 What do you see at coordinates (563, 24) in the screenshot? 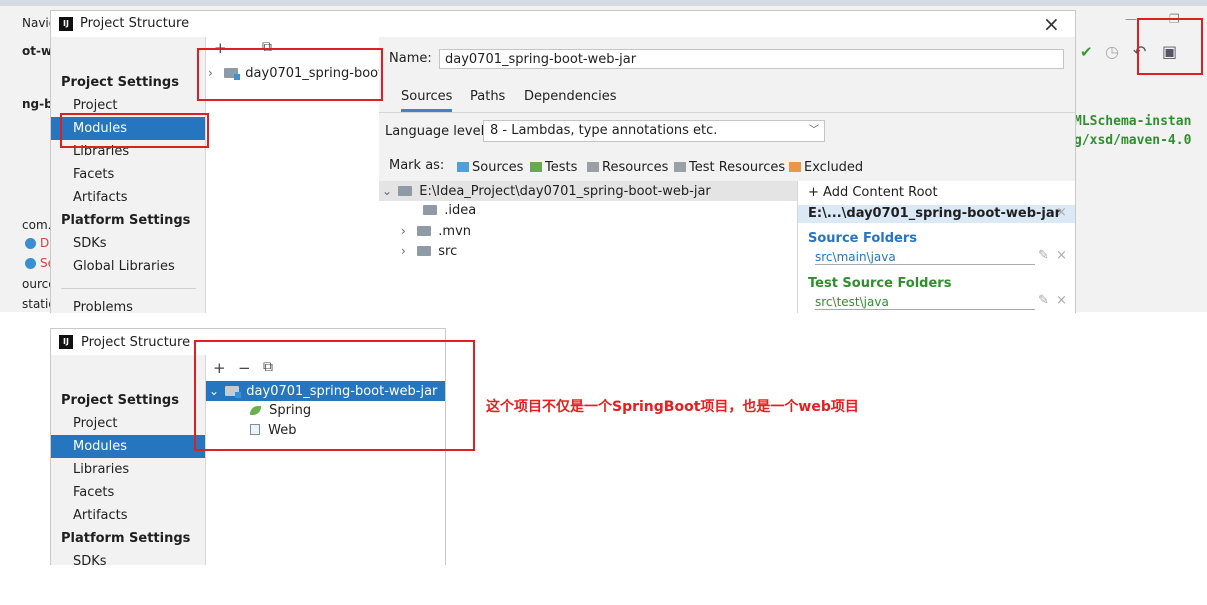
I see `dialog-titlebar: IJ Project Structure ×` at bounding box center [563, 24].